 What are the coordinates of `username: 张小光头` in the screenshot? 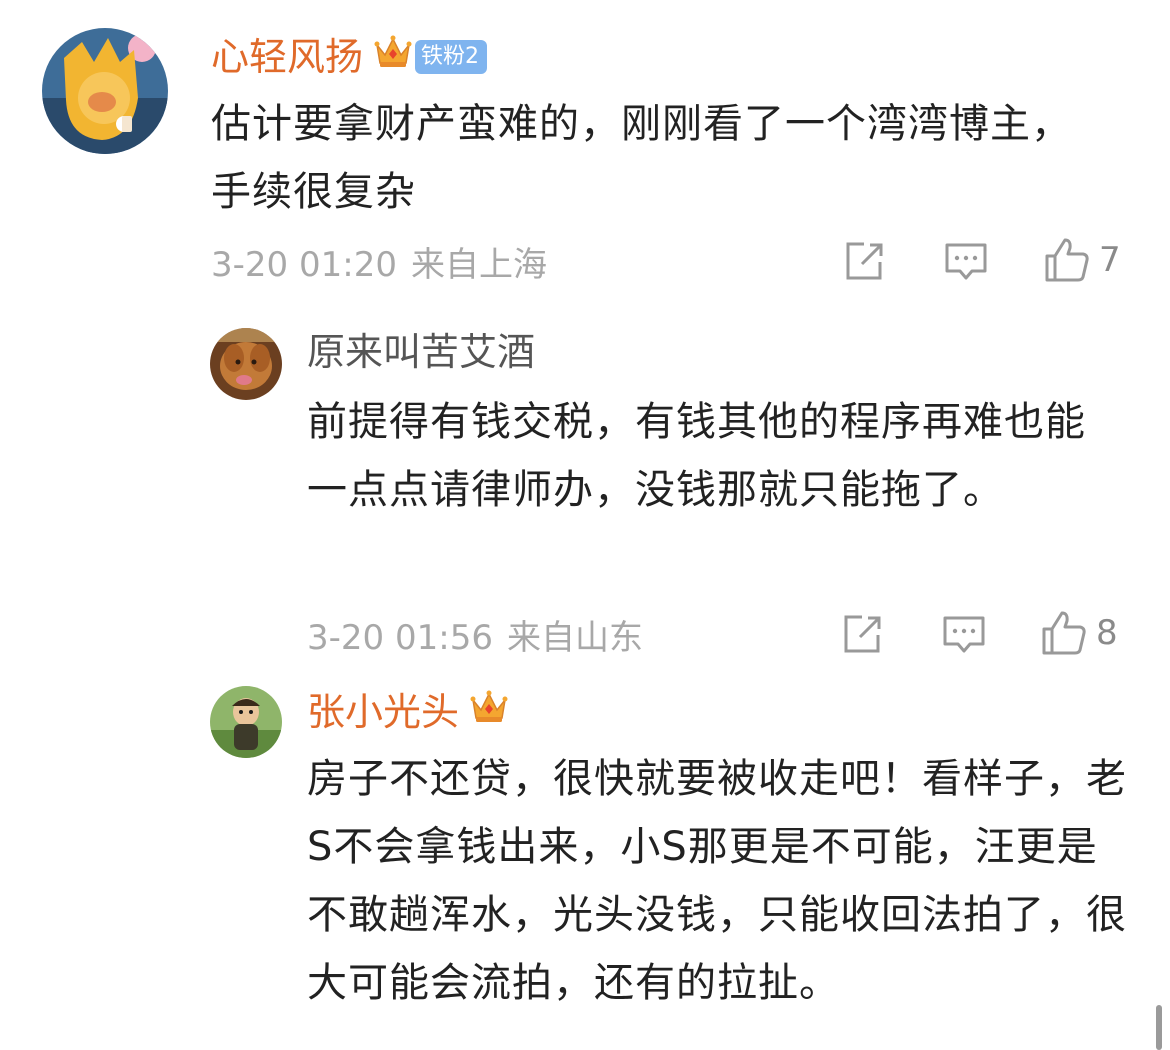 It's located at (408, 711).